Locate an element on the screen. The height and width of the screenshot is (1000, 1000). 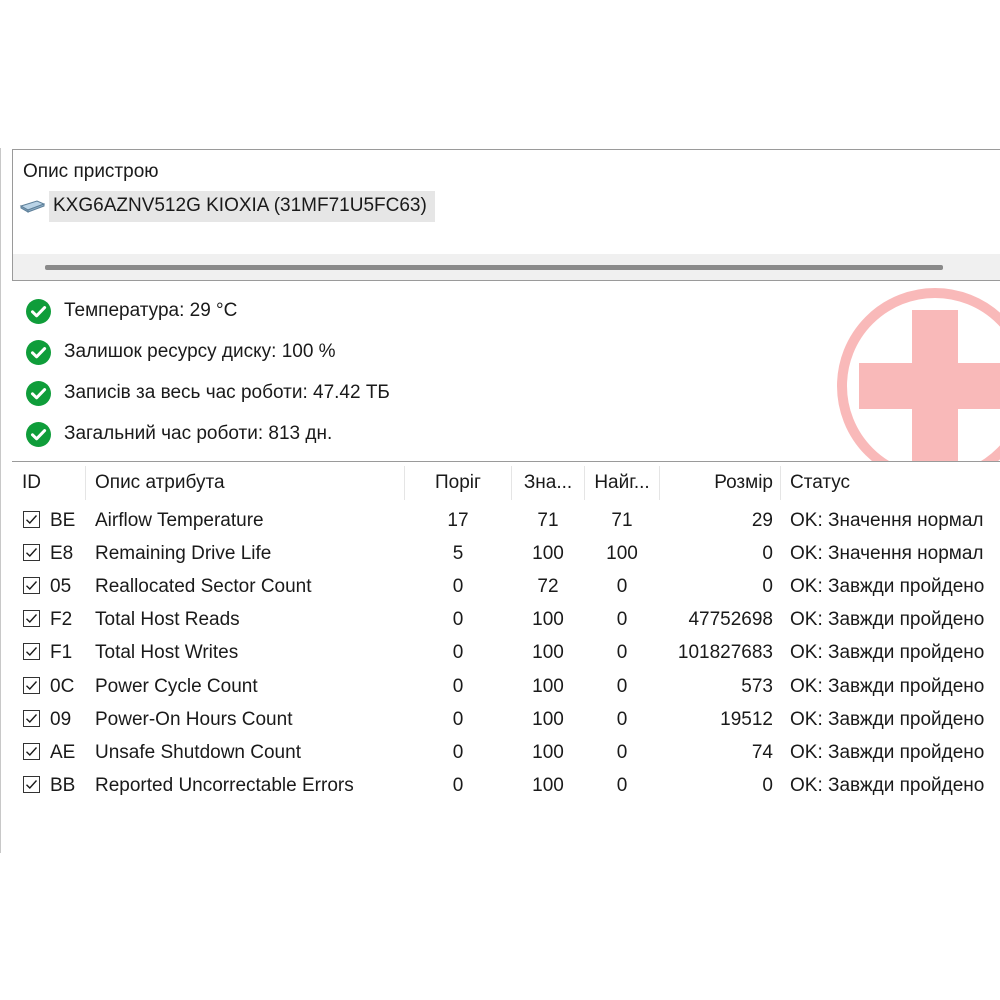
attr-threshold: 5 is located at coordinates (458, 554).